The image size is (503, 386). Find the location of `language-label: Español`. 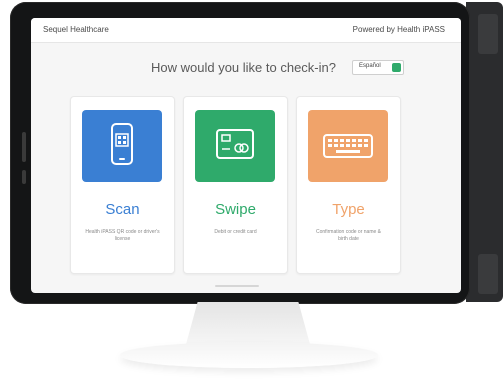

language-label: Español is located at coordinates (370, 66).